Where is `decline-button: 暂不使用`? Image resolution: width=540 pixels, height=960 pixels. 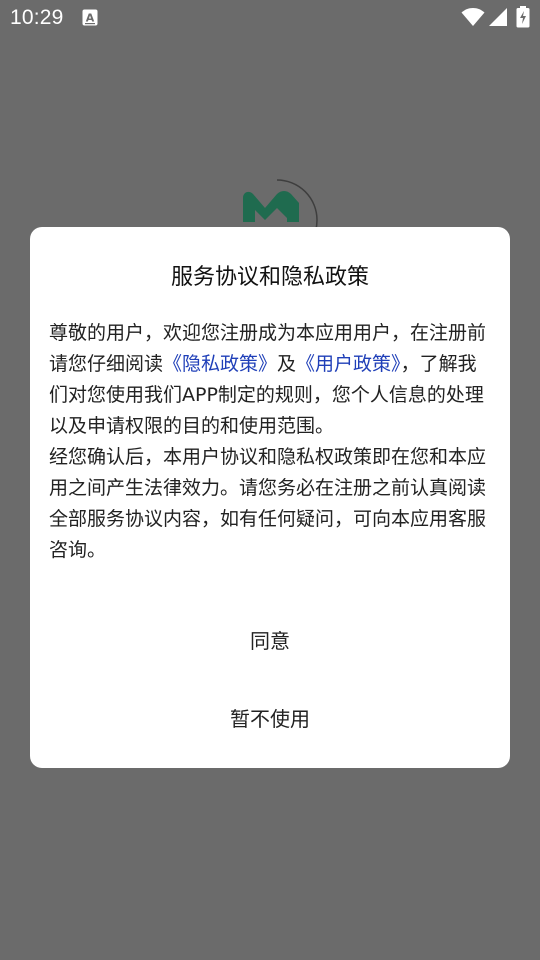 decline-button: 暂不使用 is located at coordinates (270, 719).